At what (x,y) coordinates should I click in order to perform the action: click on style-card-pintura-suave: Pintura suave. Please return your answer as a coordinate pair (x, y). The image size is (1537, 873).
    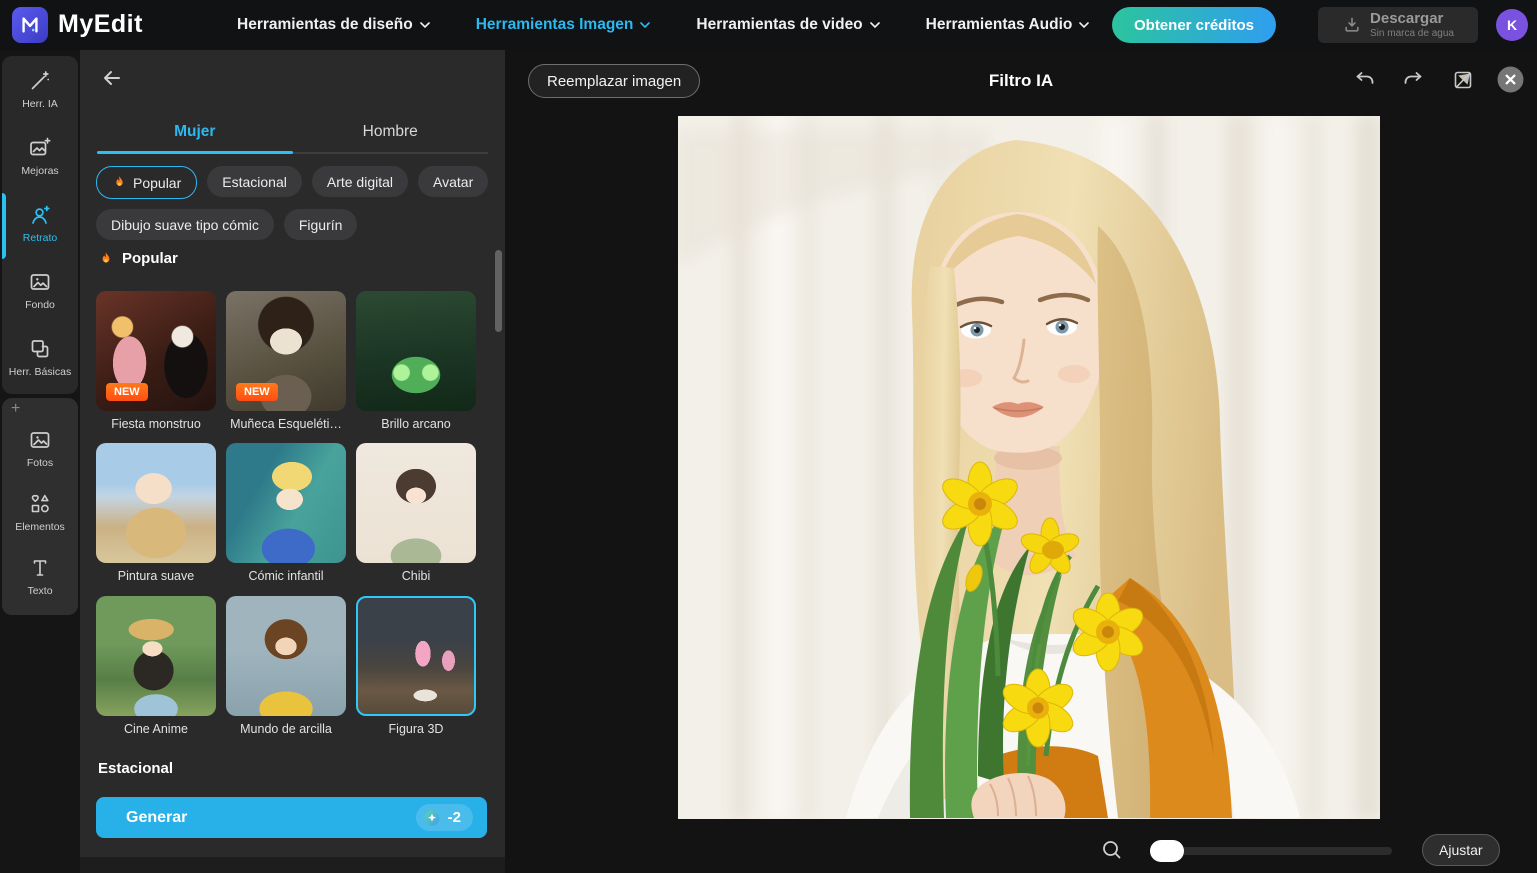
    Looking at the image, I should click on (156, 513).